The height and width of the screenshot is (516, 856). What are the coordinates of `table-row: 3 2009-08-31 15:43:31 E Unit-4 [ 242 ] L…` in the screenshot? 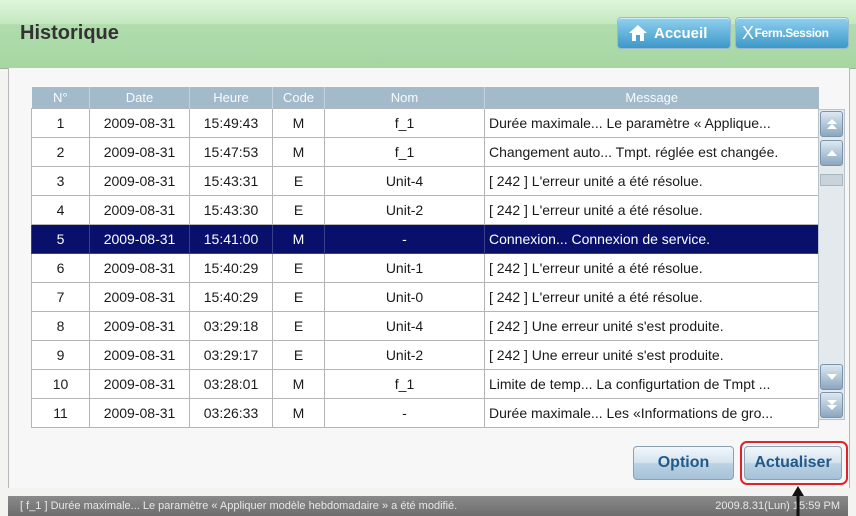 It's located at (425, 181).